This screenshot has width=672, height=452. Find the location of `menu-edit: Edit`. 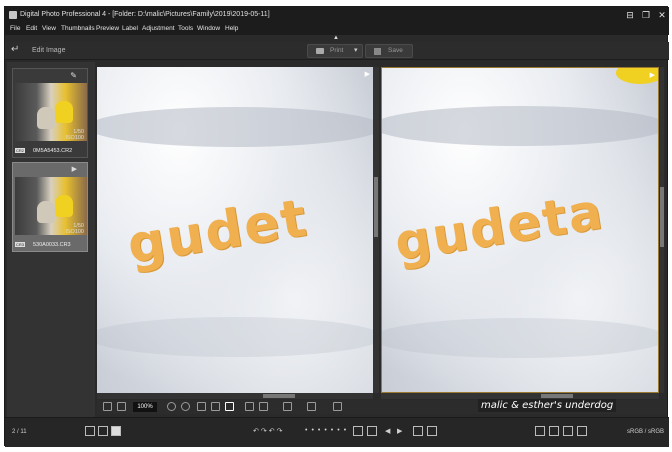

menu-edit: Edit is located at coordinates (31, 28).